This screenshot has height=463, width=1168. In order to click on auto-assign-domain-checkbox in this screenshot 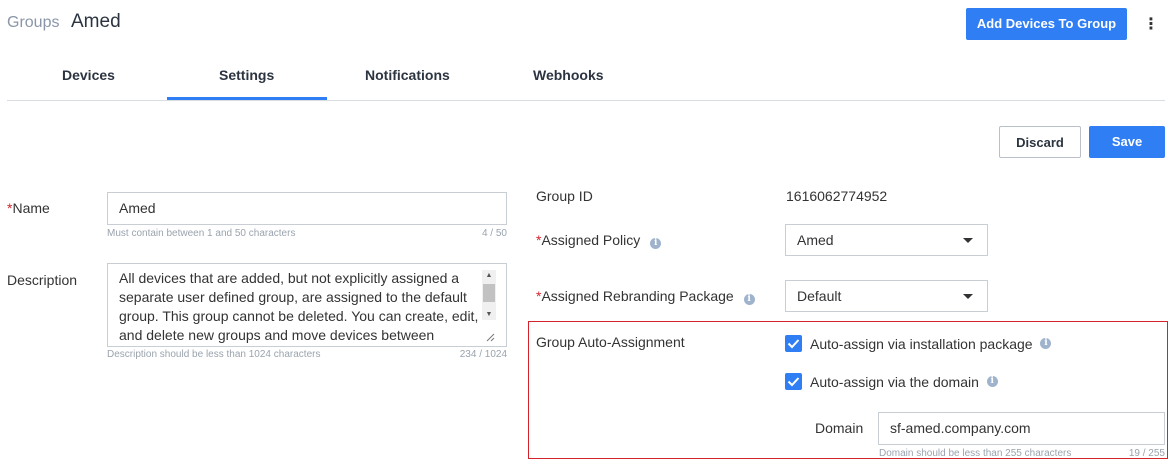, I will do `click(793, 381)`.